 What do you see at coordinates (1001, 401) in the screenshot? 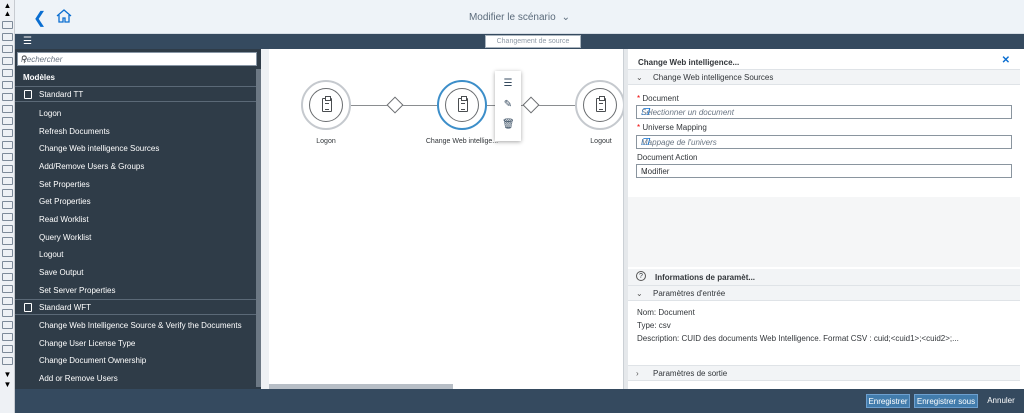
I see `cancel-button: Annuler` at bounding box center [1001, 401].